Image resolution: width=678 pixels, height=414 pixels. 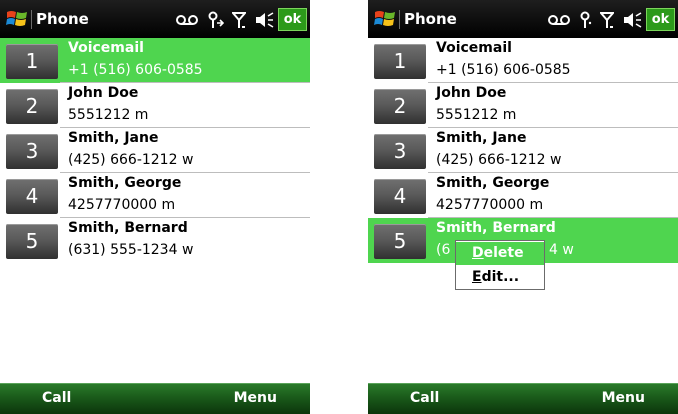 What do you see at coordinates (561, 250) in the screenshot?
I see `contact-phone-partial-right: 4 w` at bounding box center [561, 250].